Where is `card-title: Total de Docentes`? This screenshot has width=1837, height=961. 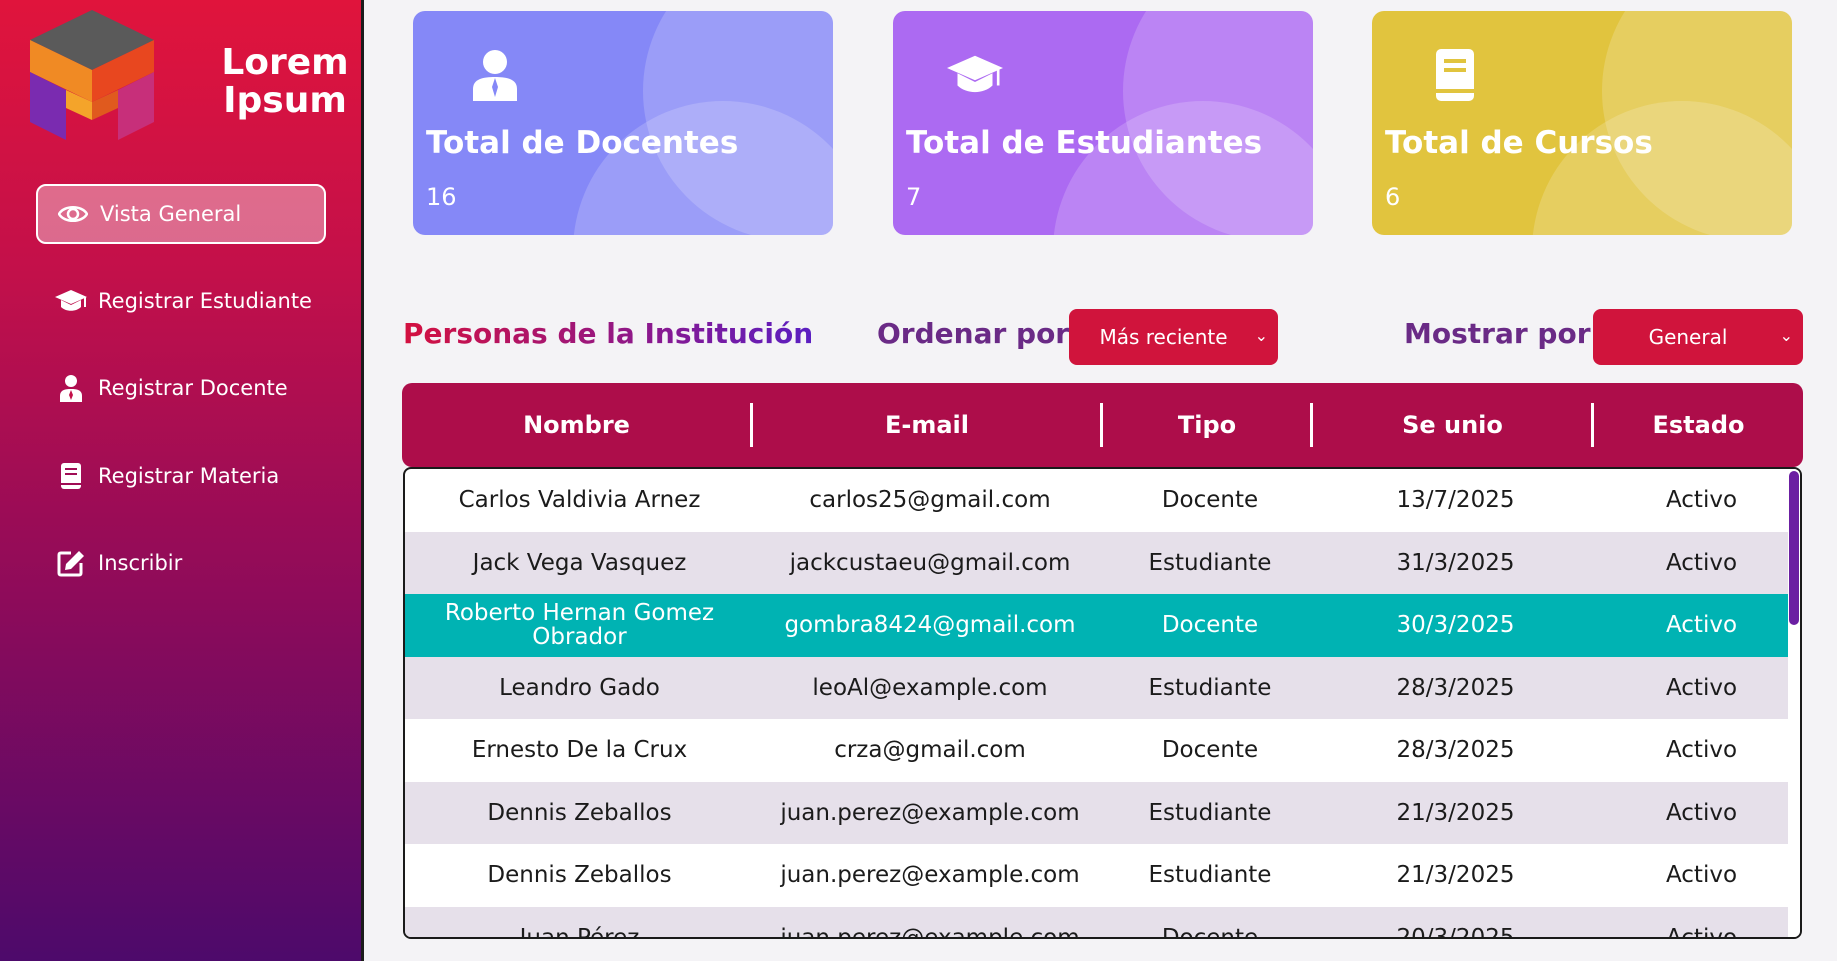
card-title: Total de Docentes is located at coordinates (582, 143).